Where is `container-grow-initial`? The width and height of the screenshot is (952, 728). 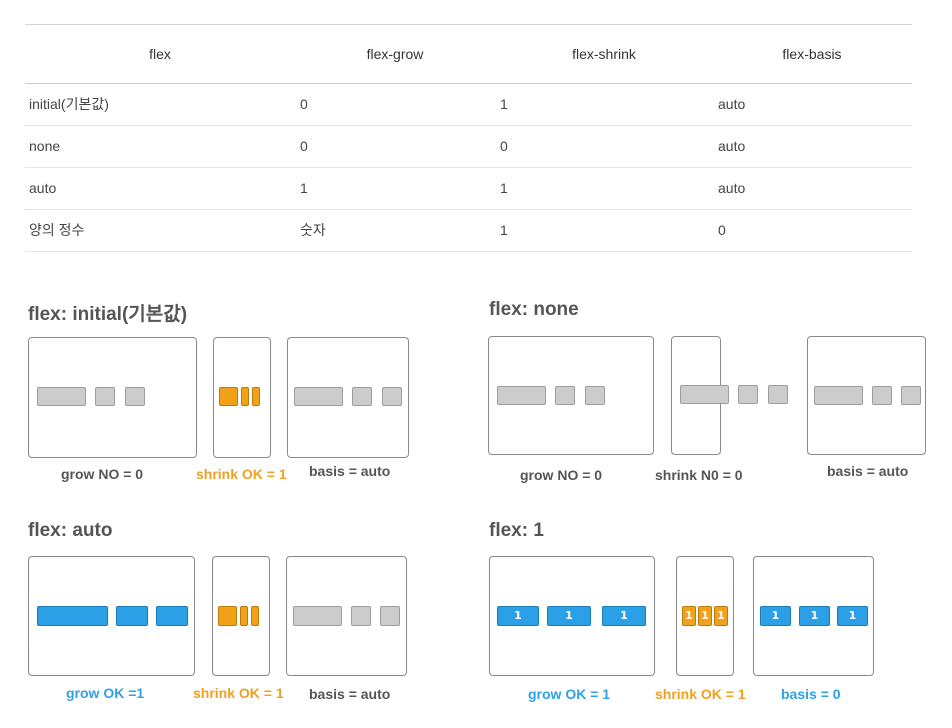 container-grow-initial is located at coordinates (112, 397).